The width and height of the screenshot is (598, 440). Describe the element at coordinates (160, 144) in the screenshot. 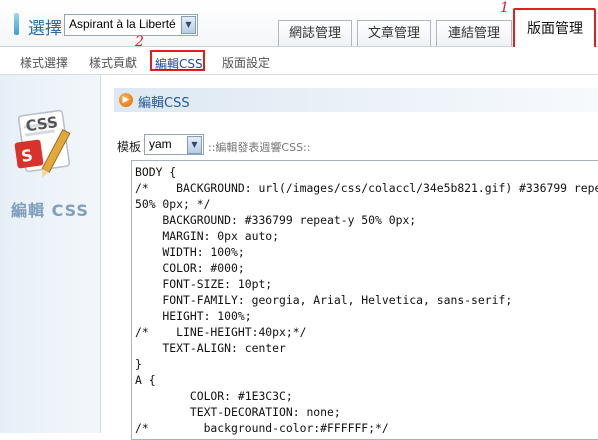

I see `template-select-value: yam` at that location.